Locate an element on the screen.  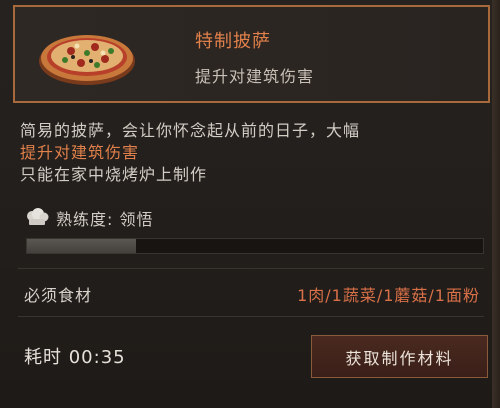
chef-hat-icon is located at coordinates (38, 216).